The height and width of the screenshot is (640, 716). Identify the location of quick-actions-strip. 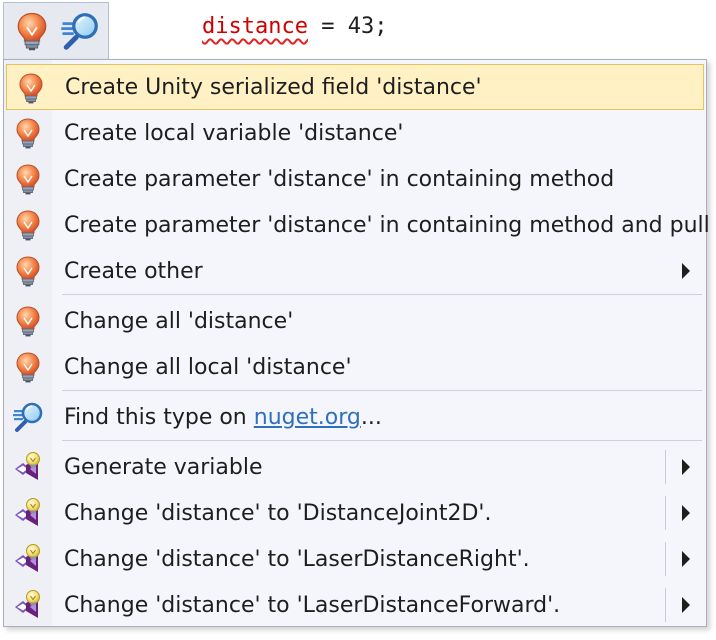
(56, 31).